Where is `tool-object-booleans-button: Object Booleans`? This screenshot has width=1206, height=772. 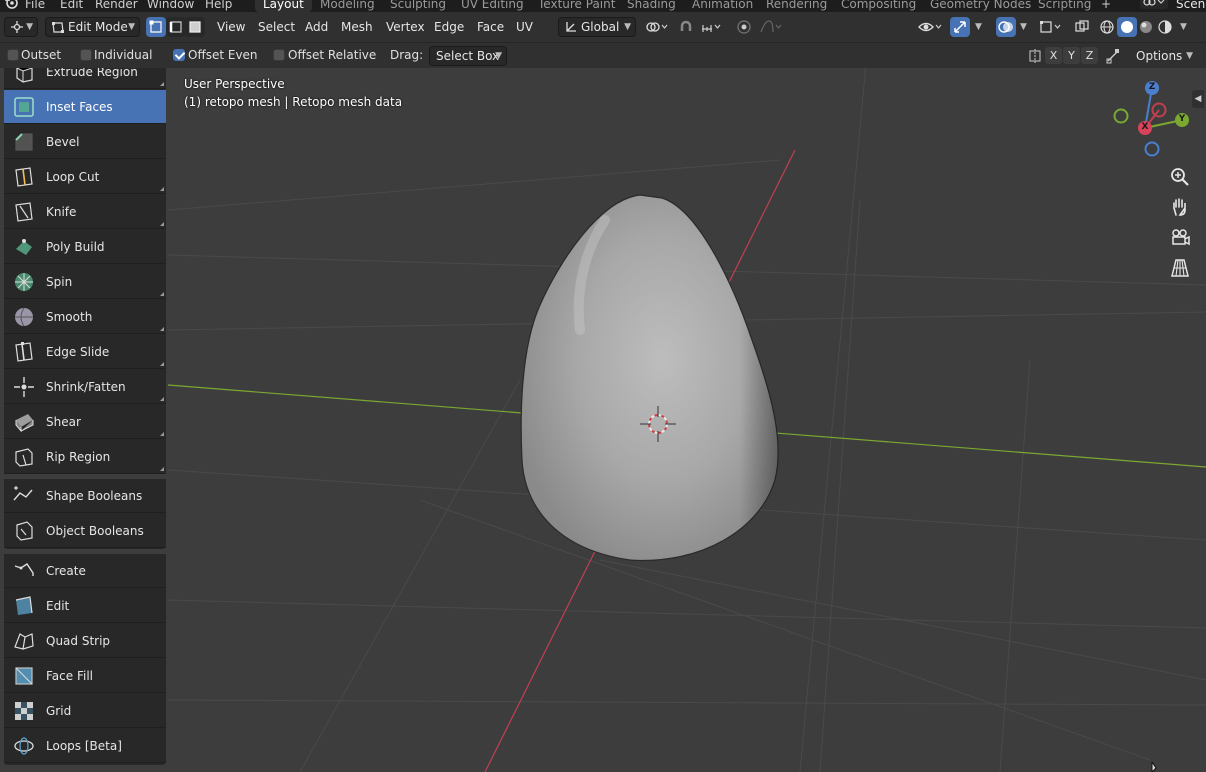
tool-object-booleans-button: Object Booleans is located at coordinates (85, 531).